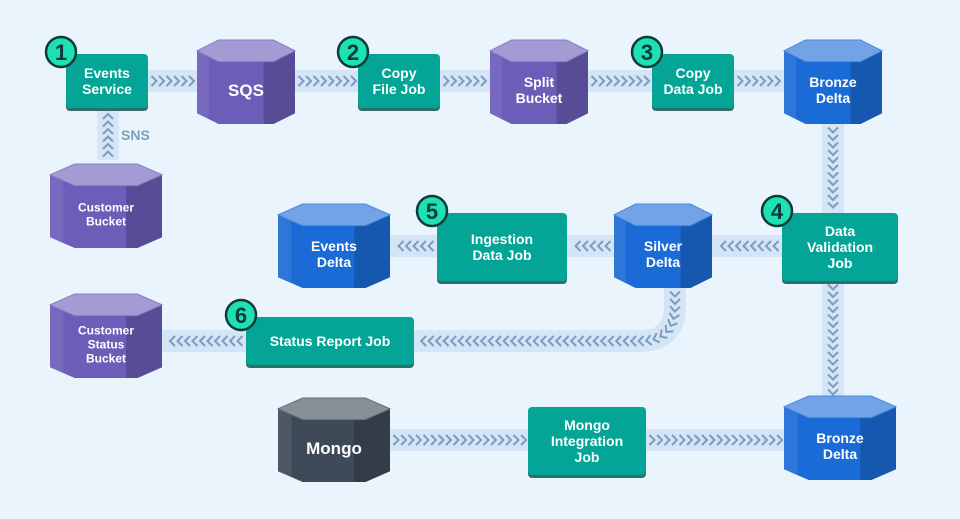 The height and width of the screenshot is (519, 960). I want to click on node-label: Split, so click(539, 82).